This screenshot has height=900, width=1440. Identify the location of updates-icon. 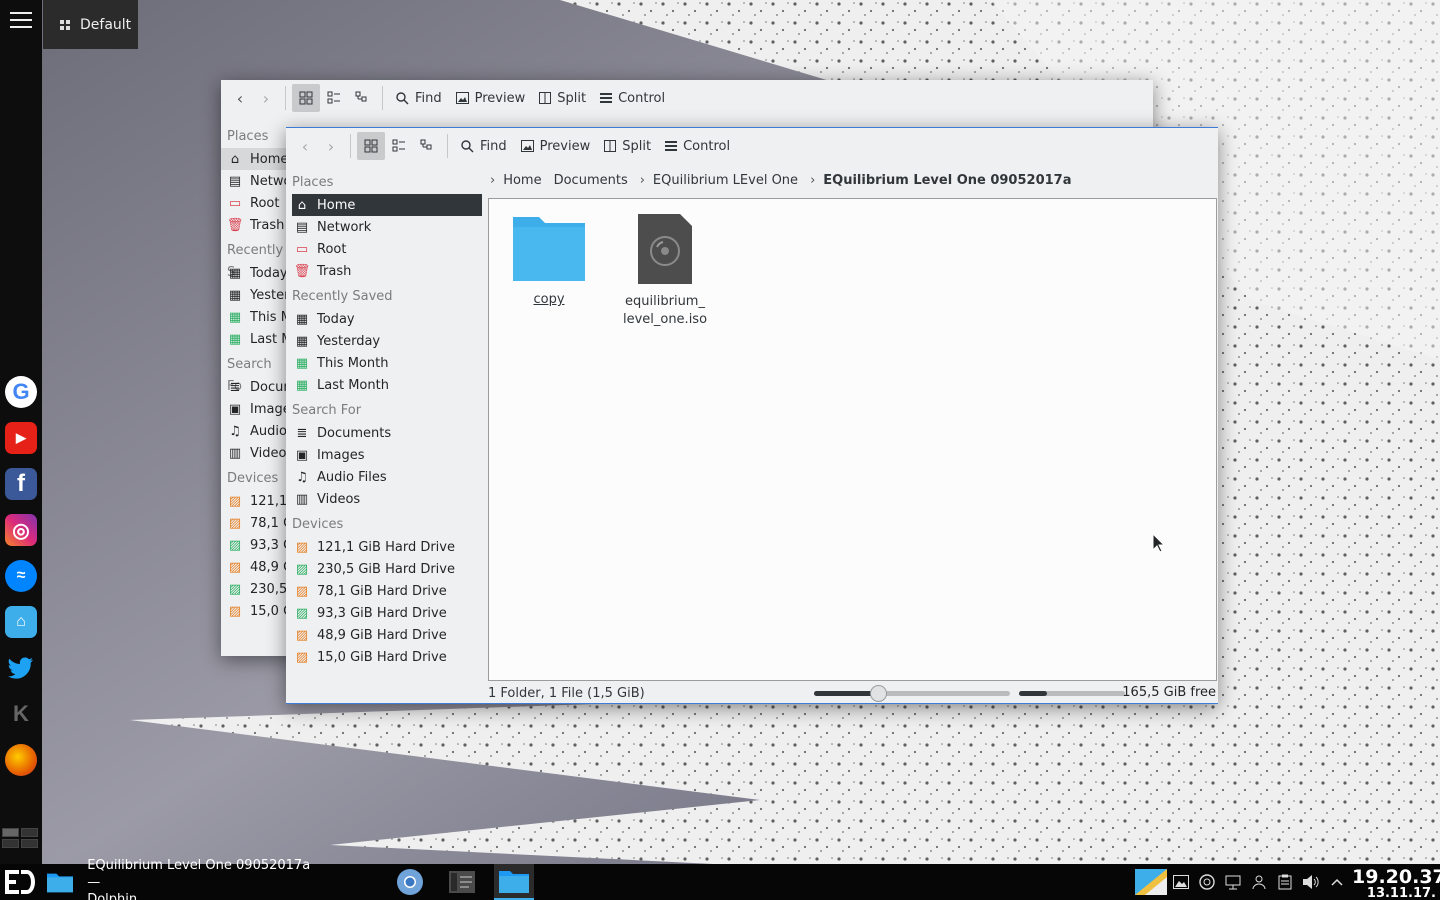
(1207, 882).